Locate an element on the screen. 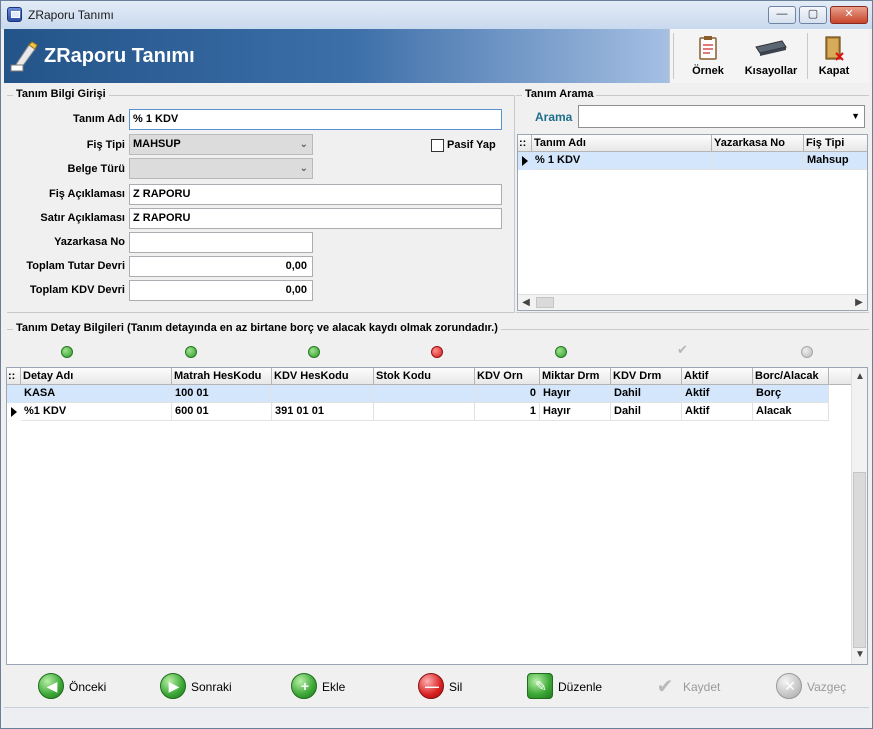 The image size is (873, 729). cancel-icon: ✕ is located at coordinates (789, 686).